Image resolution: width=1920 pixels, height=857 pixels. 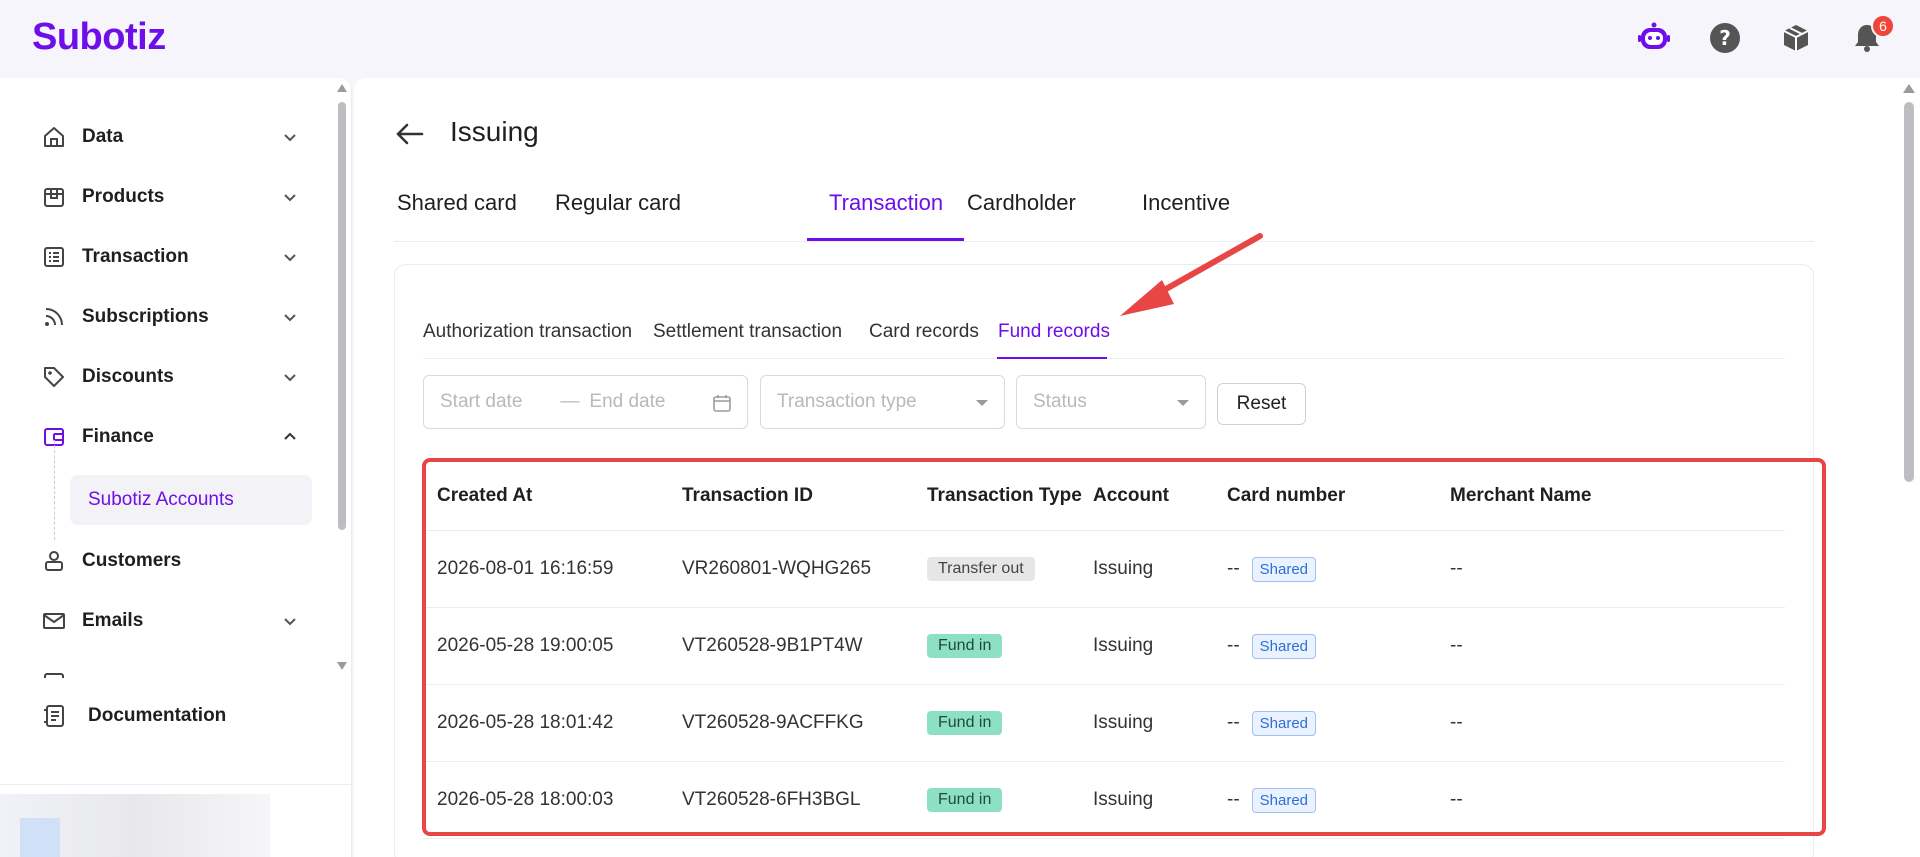 What do you see at coordinates (924, 332) in the screenshot?
I see `subtab-card-records: Card records` at bounding box center [924, 332].